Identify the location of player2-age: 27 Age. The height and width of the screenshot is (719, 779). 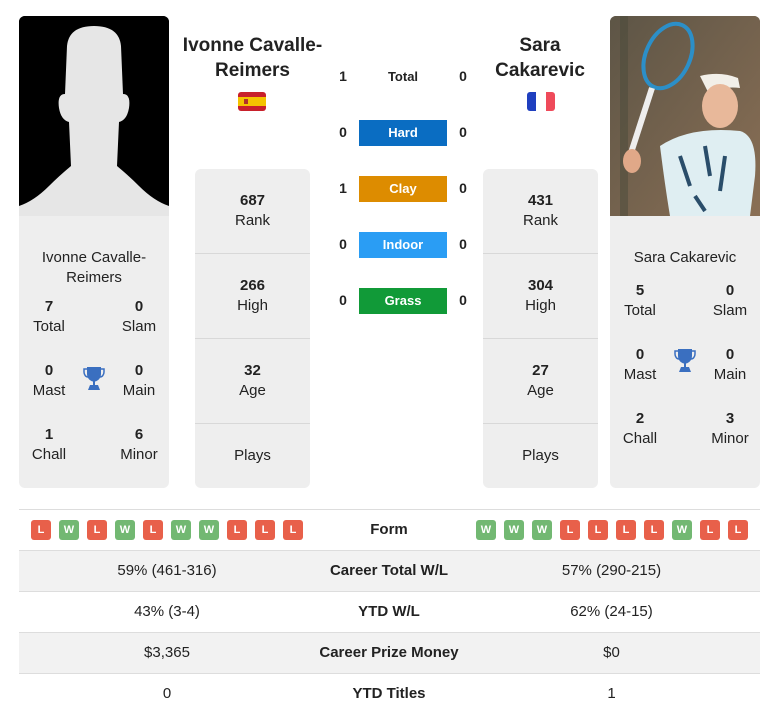
(540, 380).